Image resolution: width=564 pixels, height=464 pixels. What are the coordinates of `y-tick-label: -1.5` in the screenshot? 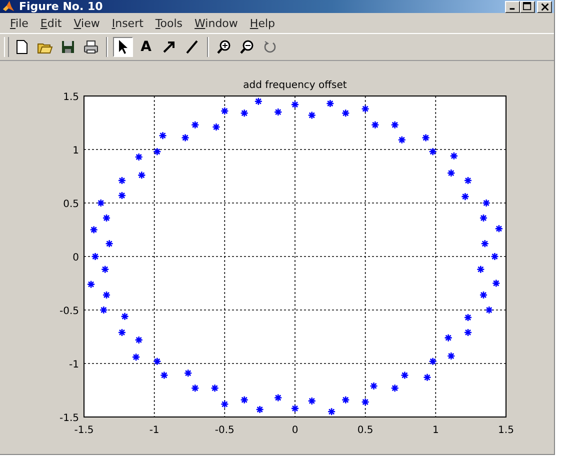 It's located at (69, 418).